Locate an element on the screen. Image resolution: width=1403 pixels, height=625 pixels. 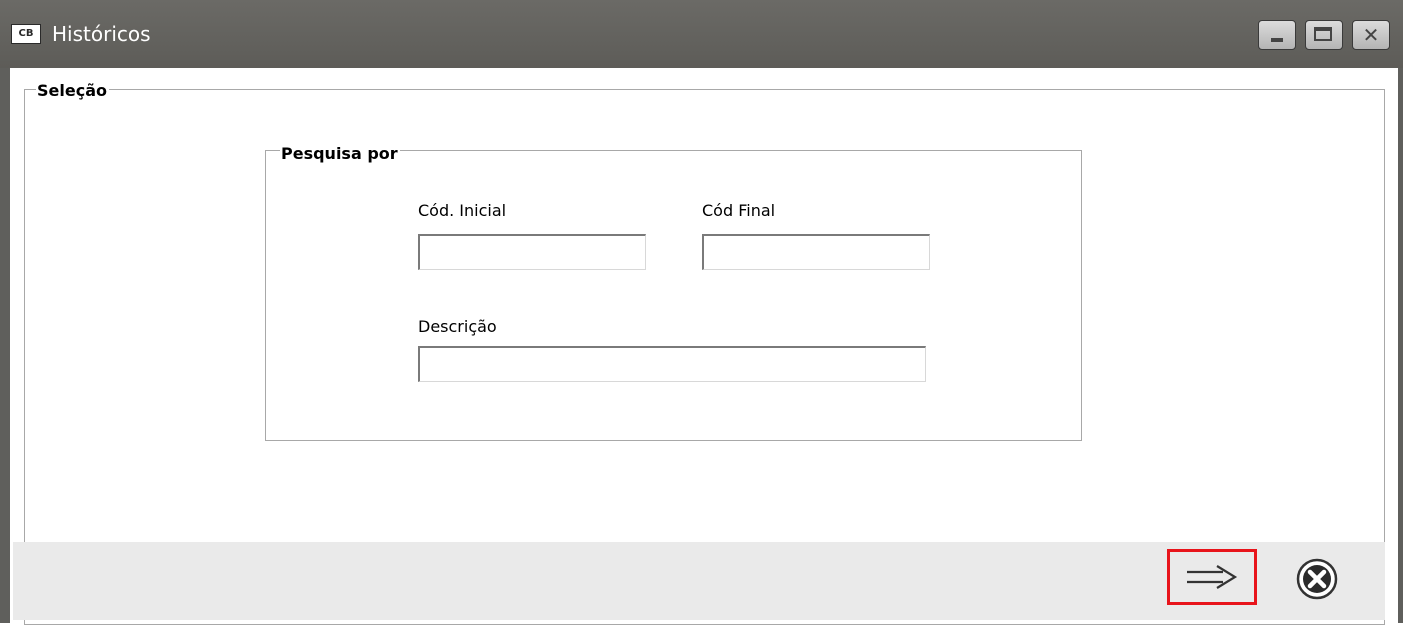
close-button: ✕ is located at coordinates (1371, 35).